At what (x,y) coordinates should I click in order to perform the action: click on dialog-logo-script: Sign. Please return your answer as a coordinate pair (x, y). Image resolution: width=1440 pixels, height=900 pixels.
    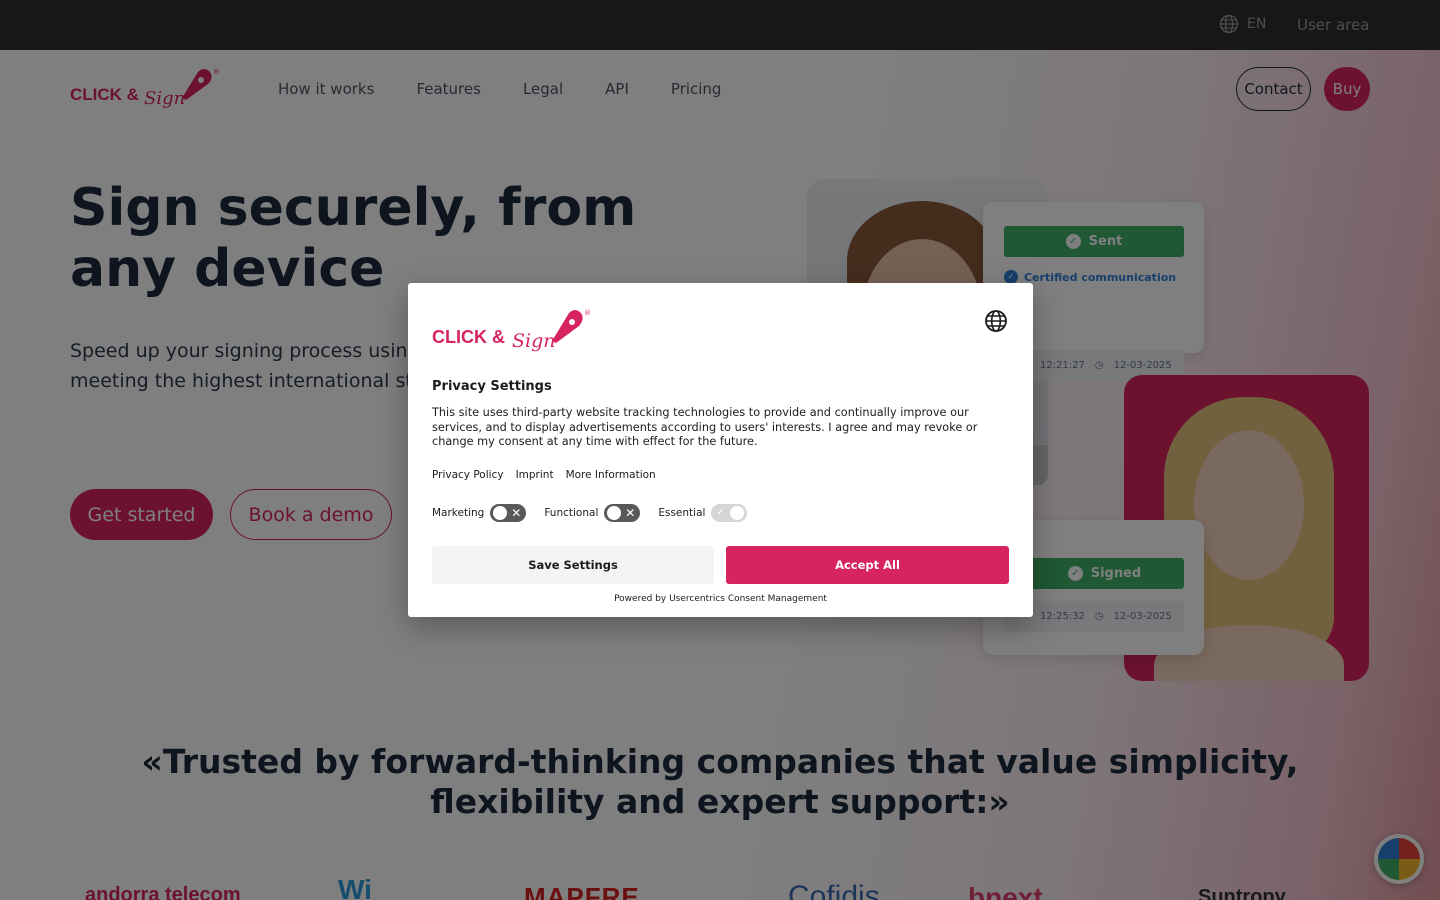
    Looking at the image, I should click on (534, 341).